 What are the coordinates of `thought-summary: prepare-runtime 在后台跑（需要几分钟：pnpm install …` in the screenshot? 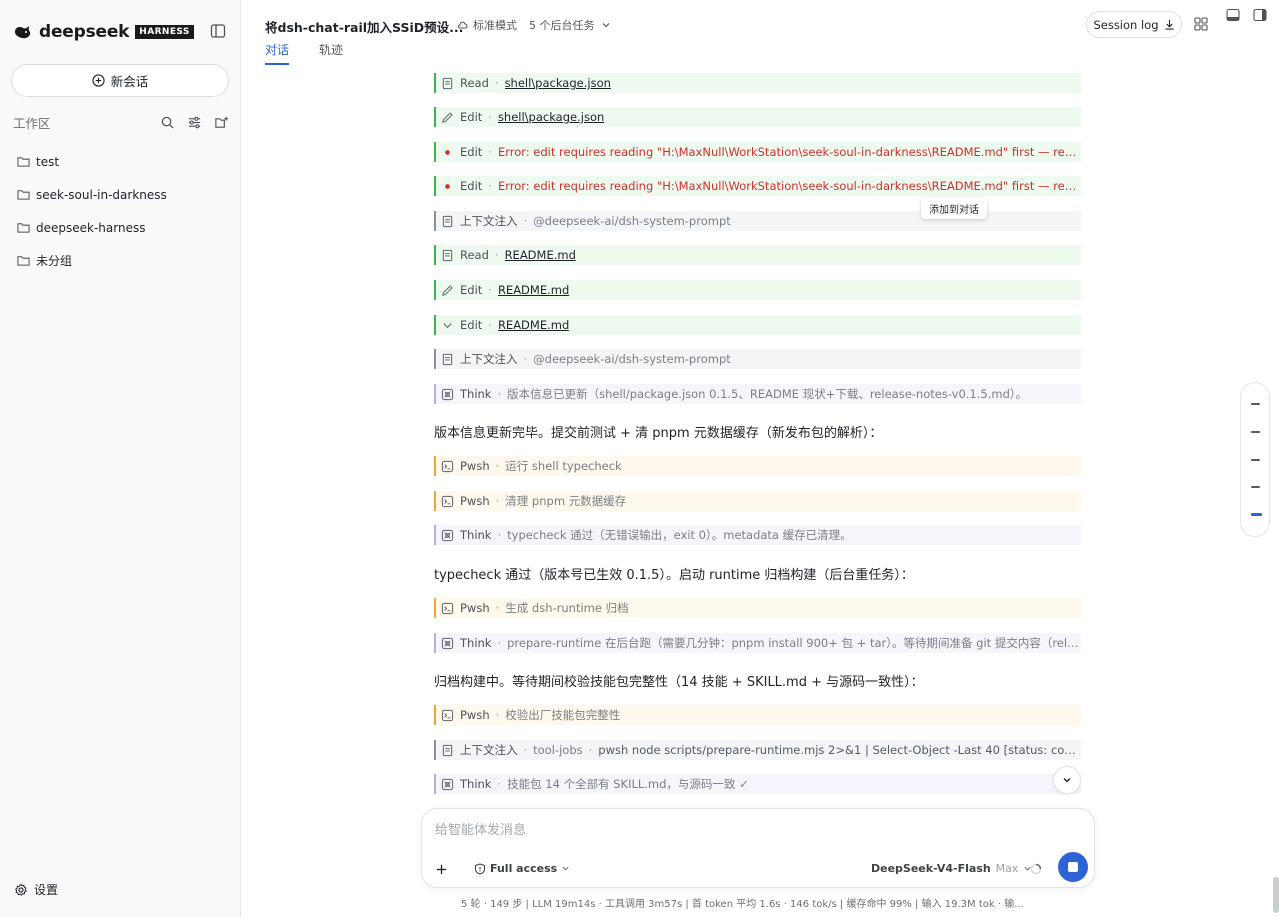 It's located at (794, 643).